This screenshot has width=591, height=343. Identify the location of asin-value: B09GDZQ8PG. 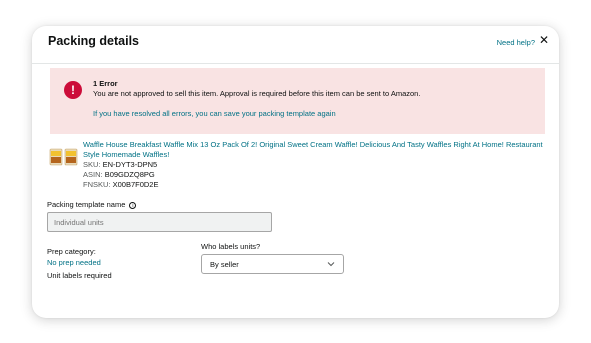
(129, 174).